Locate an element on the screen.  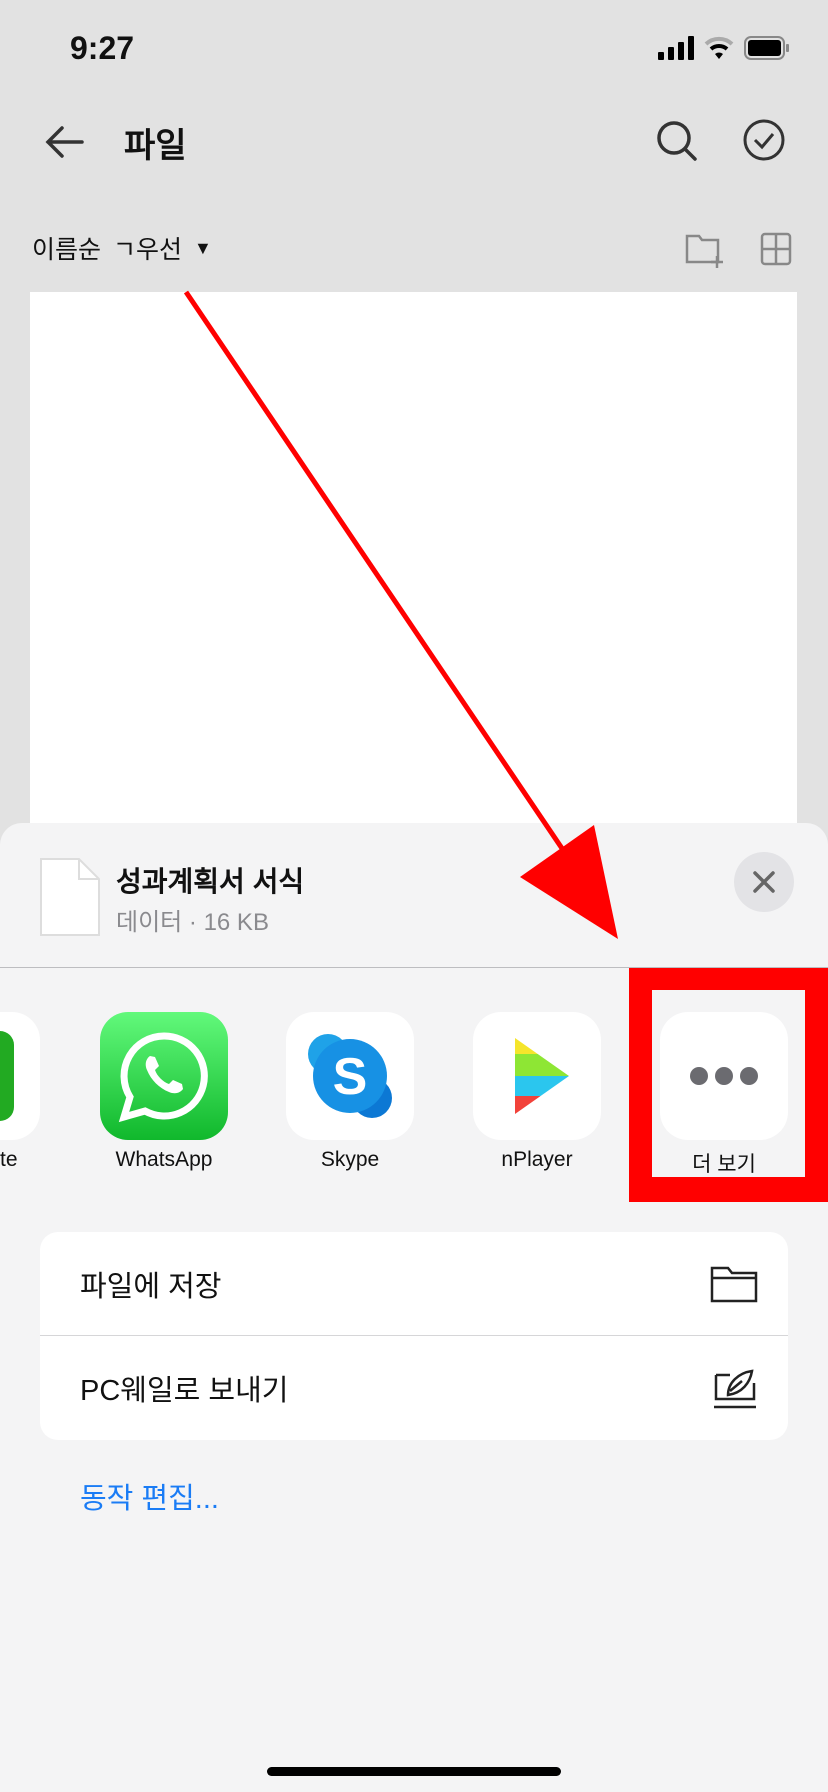
nplayer-icon is located at coordinates (542, 1076).